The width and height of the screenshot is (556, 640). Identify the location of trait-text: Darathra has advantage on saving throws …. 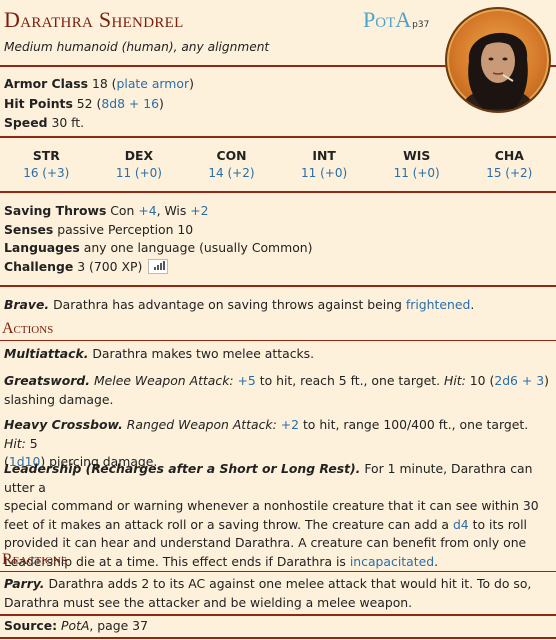
(227, 304).